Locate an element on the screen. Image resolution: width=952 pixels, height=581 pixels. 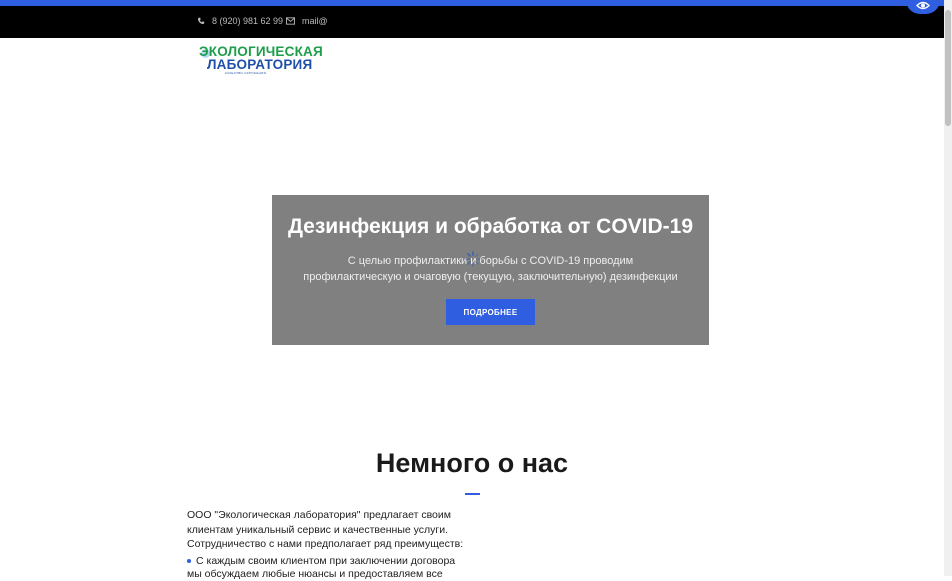
phone-link: 8 (920) 981 62 99 is located at coordinates (240, 21).